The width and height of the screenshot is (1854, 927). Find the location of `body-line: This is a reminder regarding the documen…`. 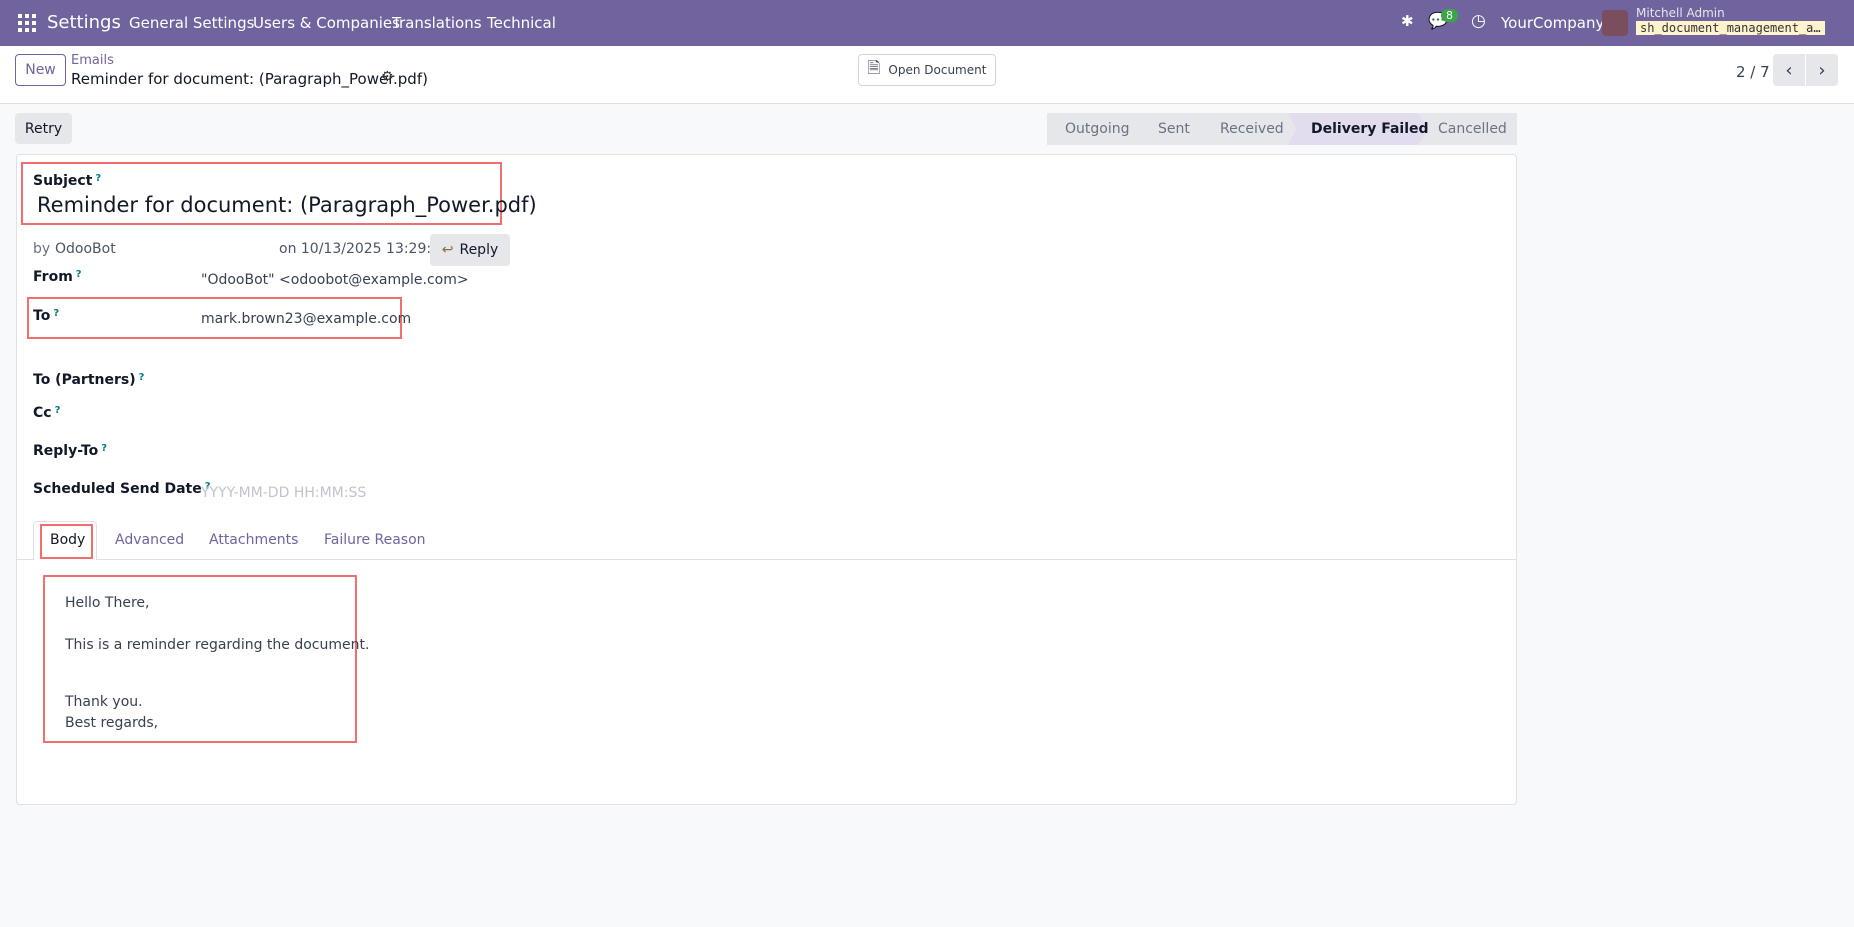

body-line: This is a reminder regarding the documen… is located at coordinates (217, 645).